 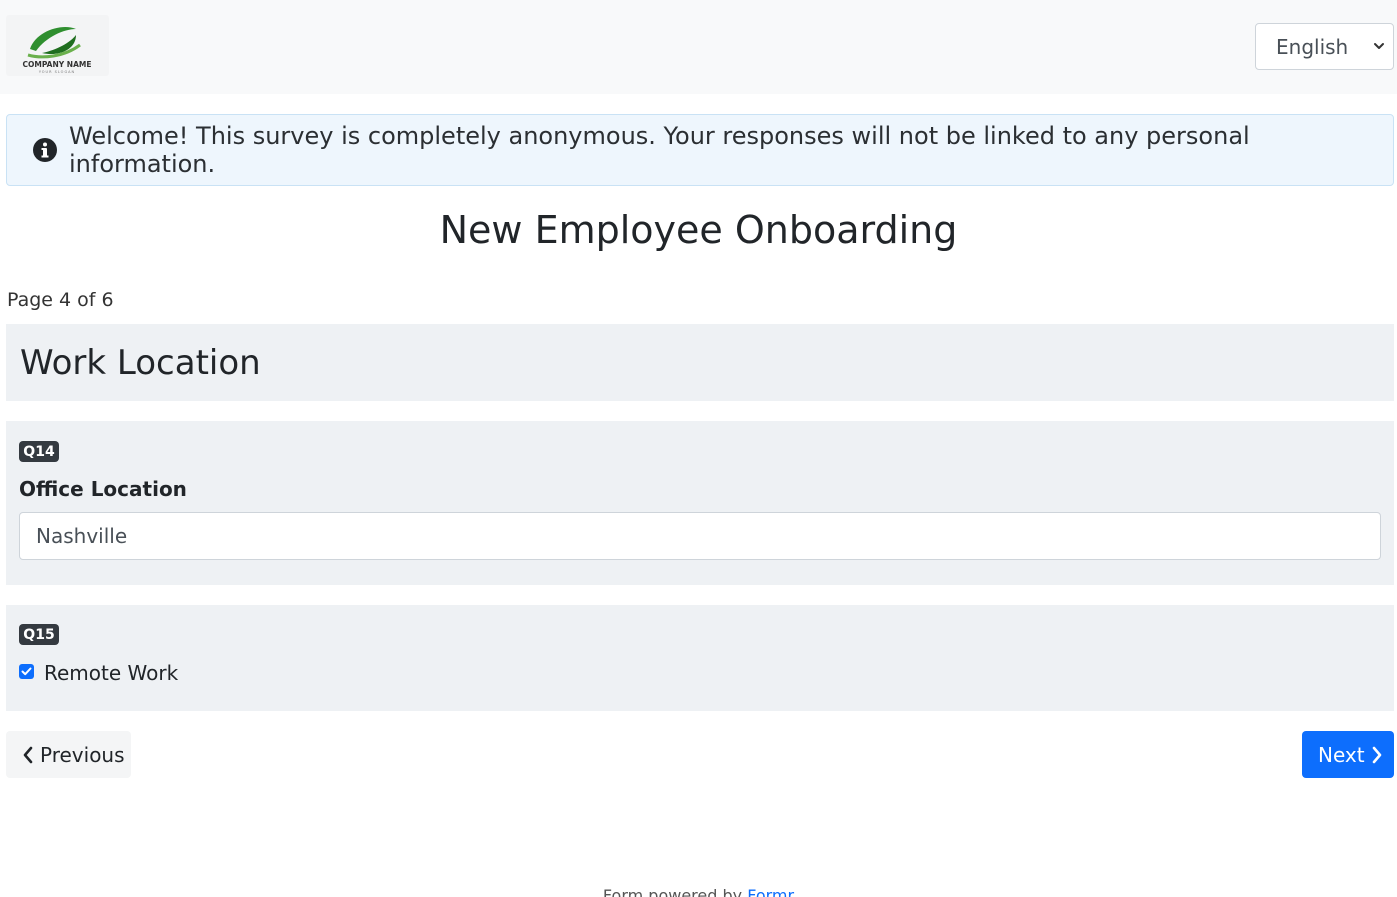 What do you see at coordinates (57, 64) in the screenshot?
I see `svg-text: COMPANY NAME` at bounding box center [57, 64].